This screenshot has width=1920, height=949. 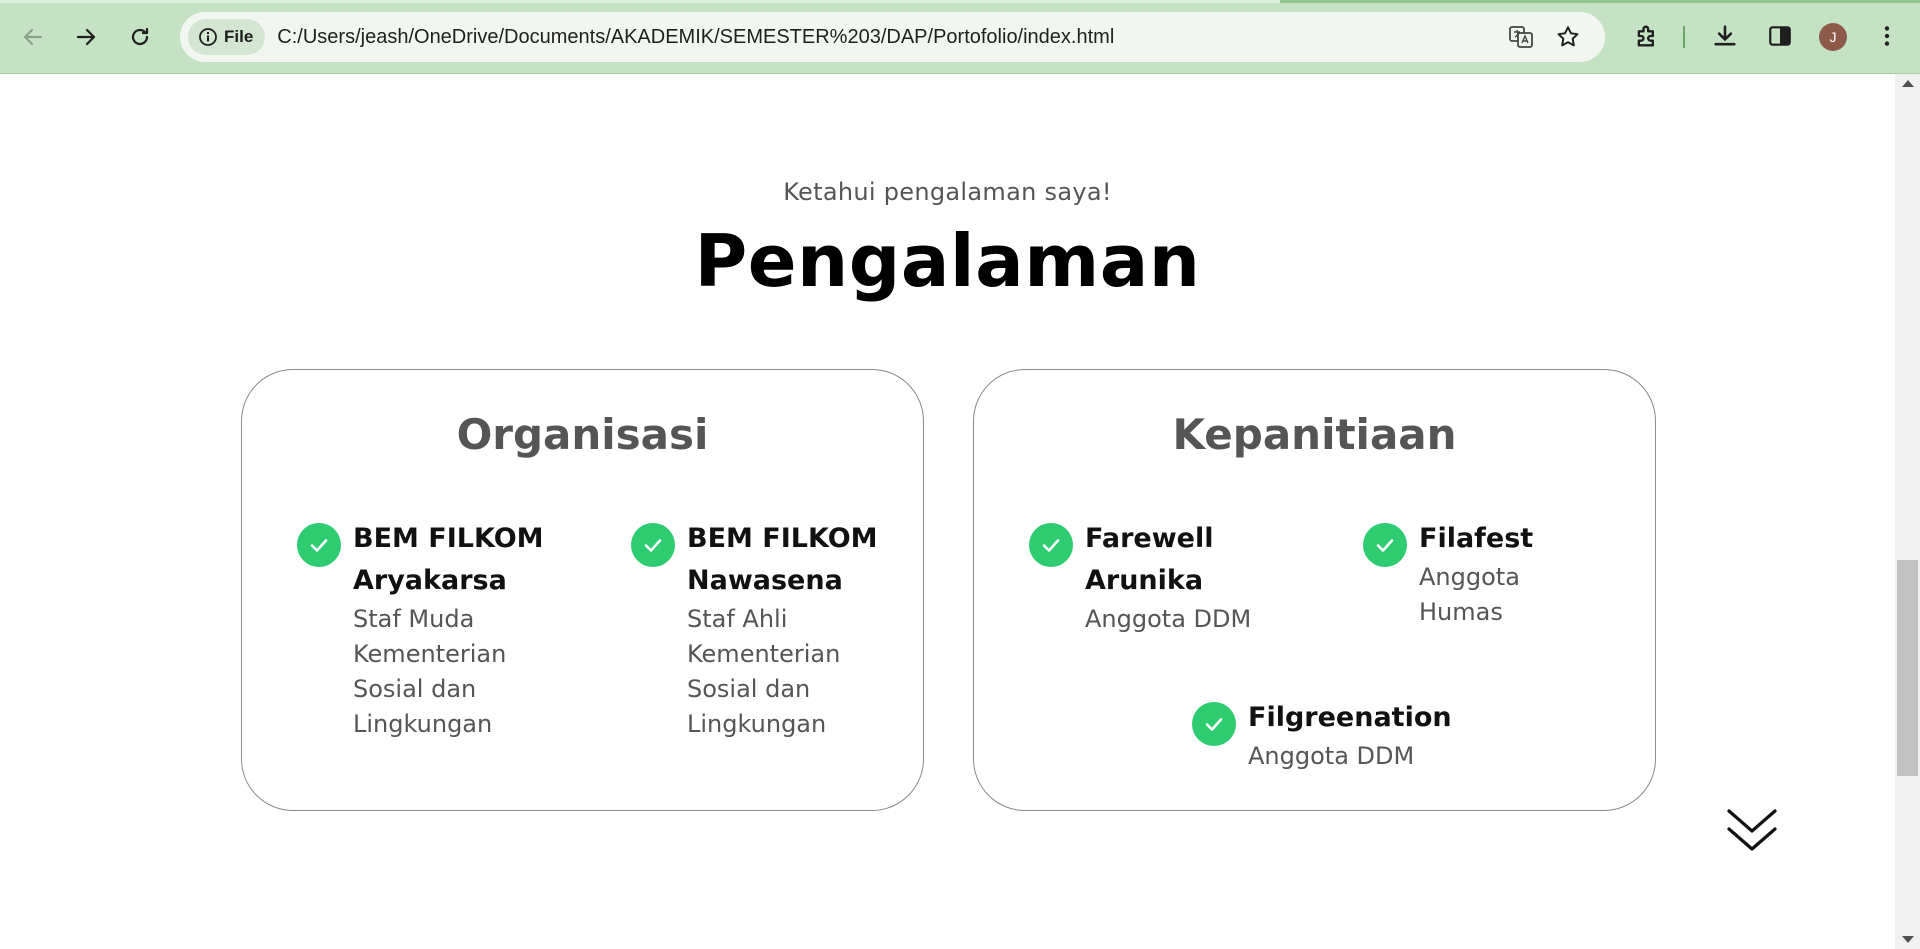 What do you see at coordinates (640, 1) in the screenshot?
I see `active-tab` at bounding box center [640, 1].